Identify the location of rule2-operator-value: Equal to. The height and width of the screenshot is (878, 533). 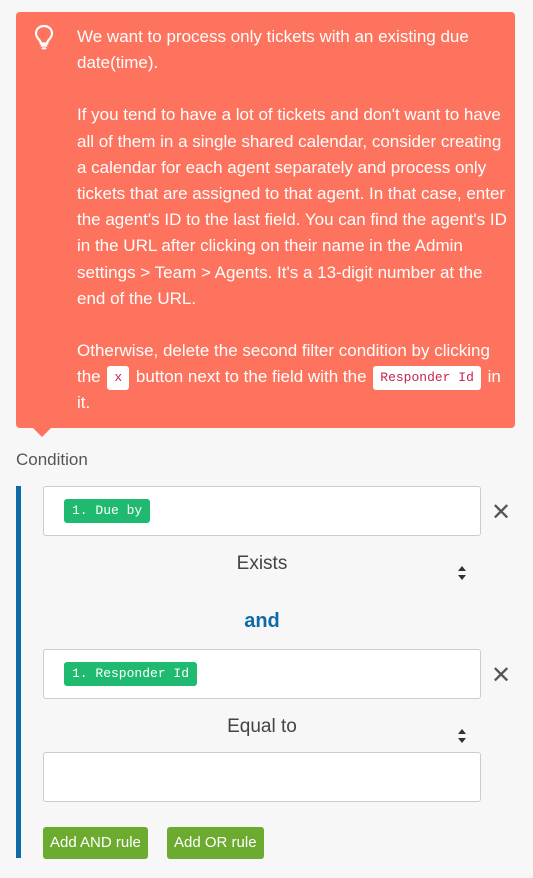
(262, 726).